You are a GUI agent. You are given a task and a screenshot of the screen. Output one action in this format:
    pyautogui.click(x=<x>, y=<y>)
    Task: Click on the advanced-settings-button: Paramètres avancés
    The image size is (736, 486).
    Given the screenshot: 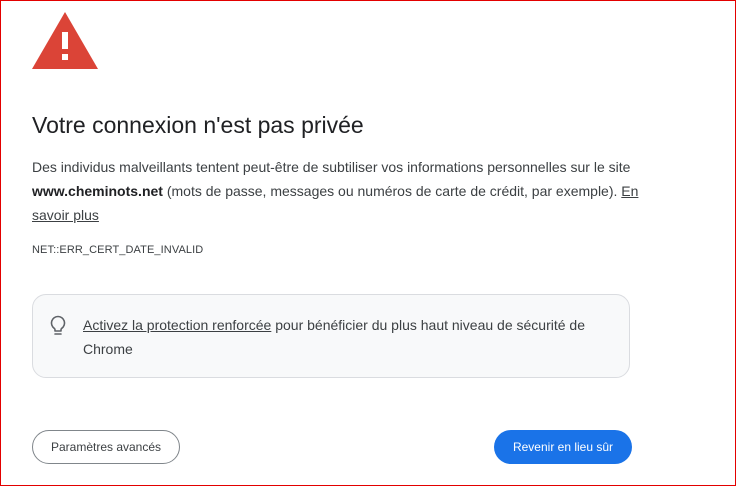 What is the action you would take?
    pyautogui.click(x=106, y=447)
    